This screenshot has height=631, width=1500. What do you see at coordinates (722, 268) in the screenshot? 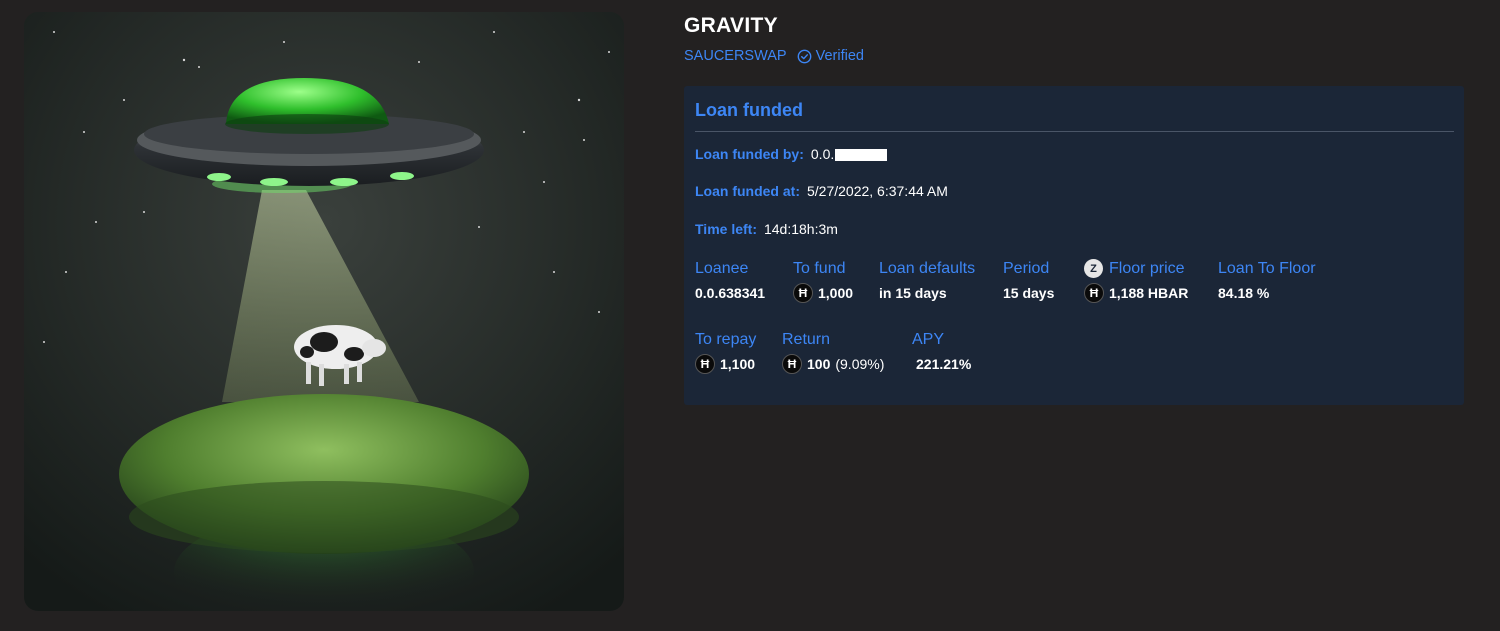
I see `loanee-label: Loanee` at bounding box center [722, 268].